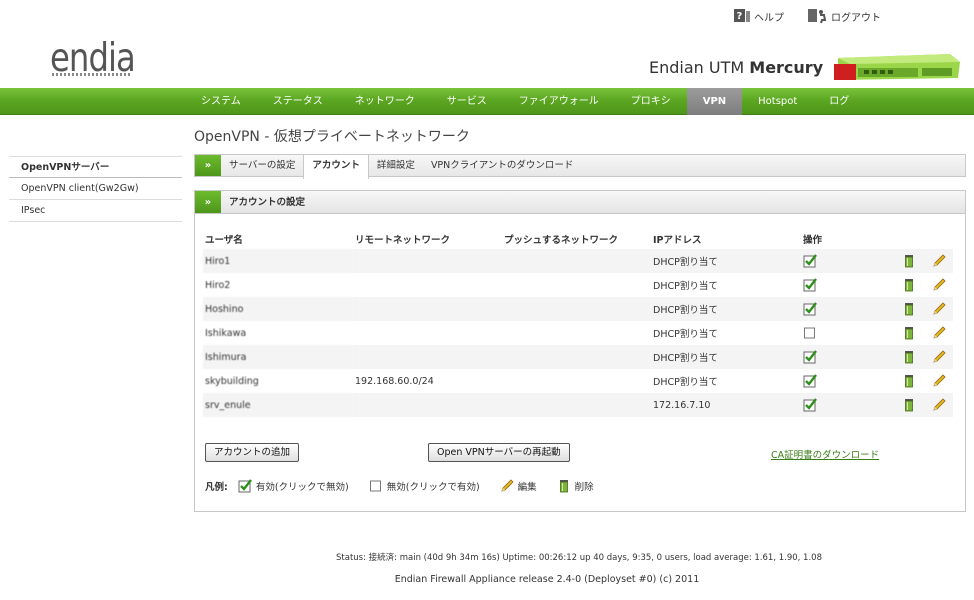 This screenshot has height=600, width=974. Describe the element at coordinates (226, 333) in the screenshot. I see `cell-username: Ishikawa` at that location.